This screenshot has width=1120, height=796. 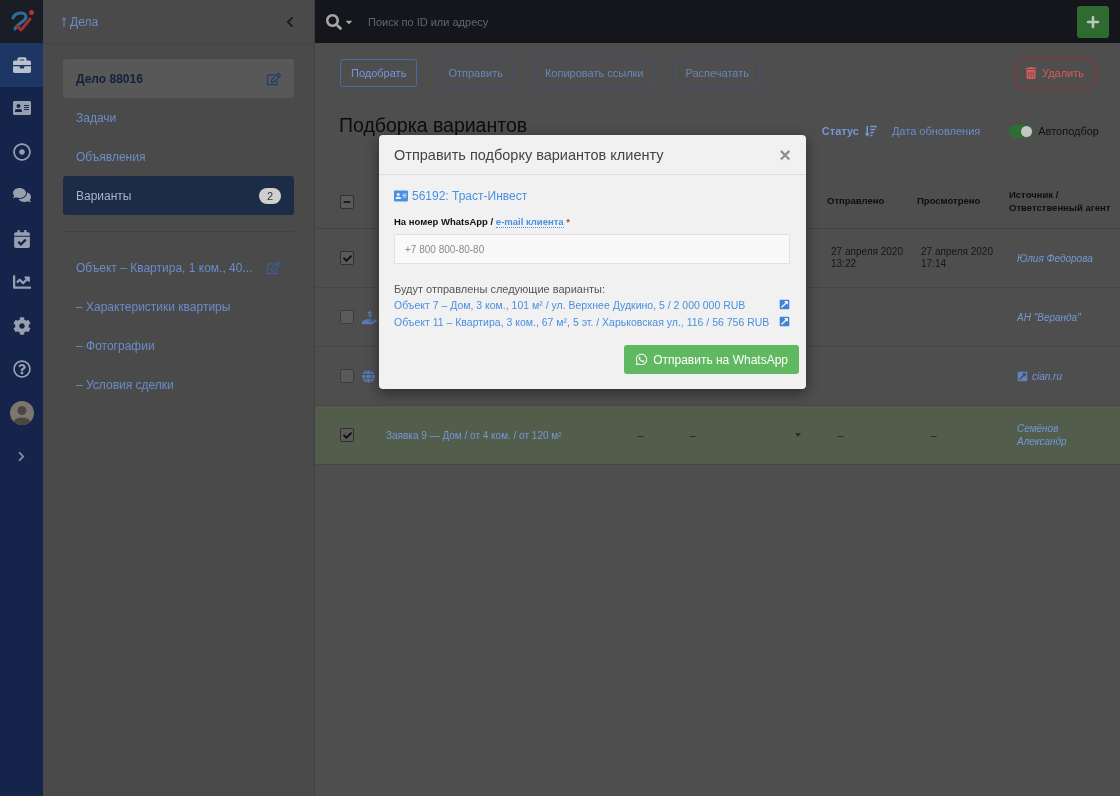 What do you see at coordinates (482, 221) in the screenshot?
I see `field-label: На номер WhatsApp / e-mail клиента *` at bounding box center [482, 221].